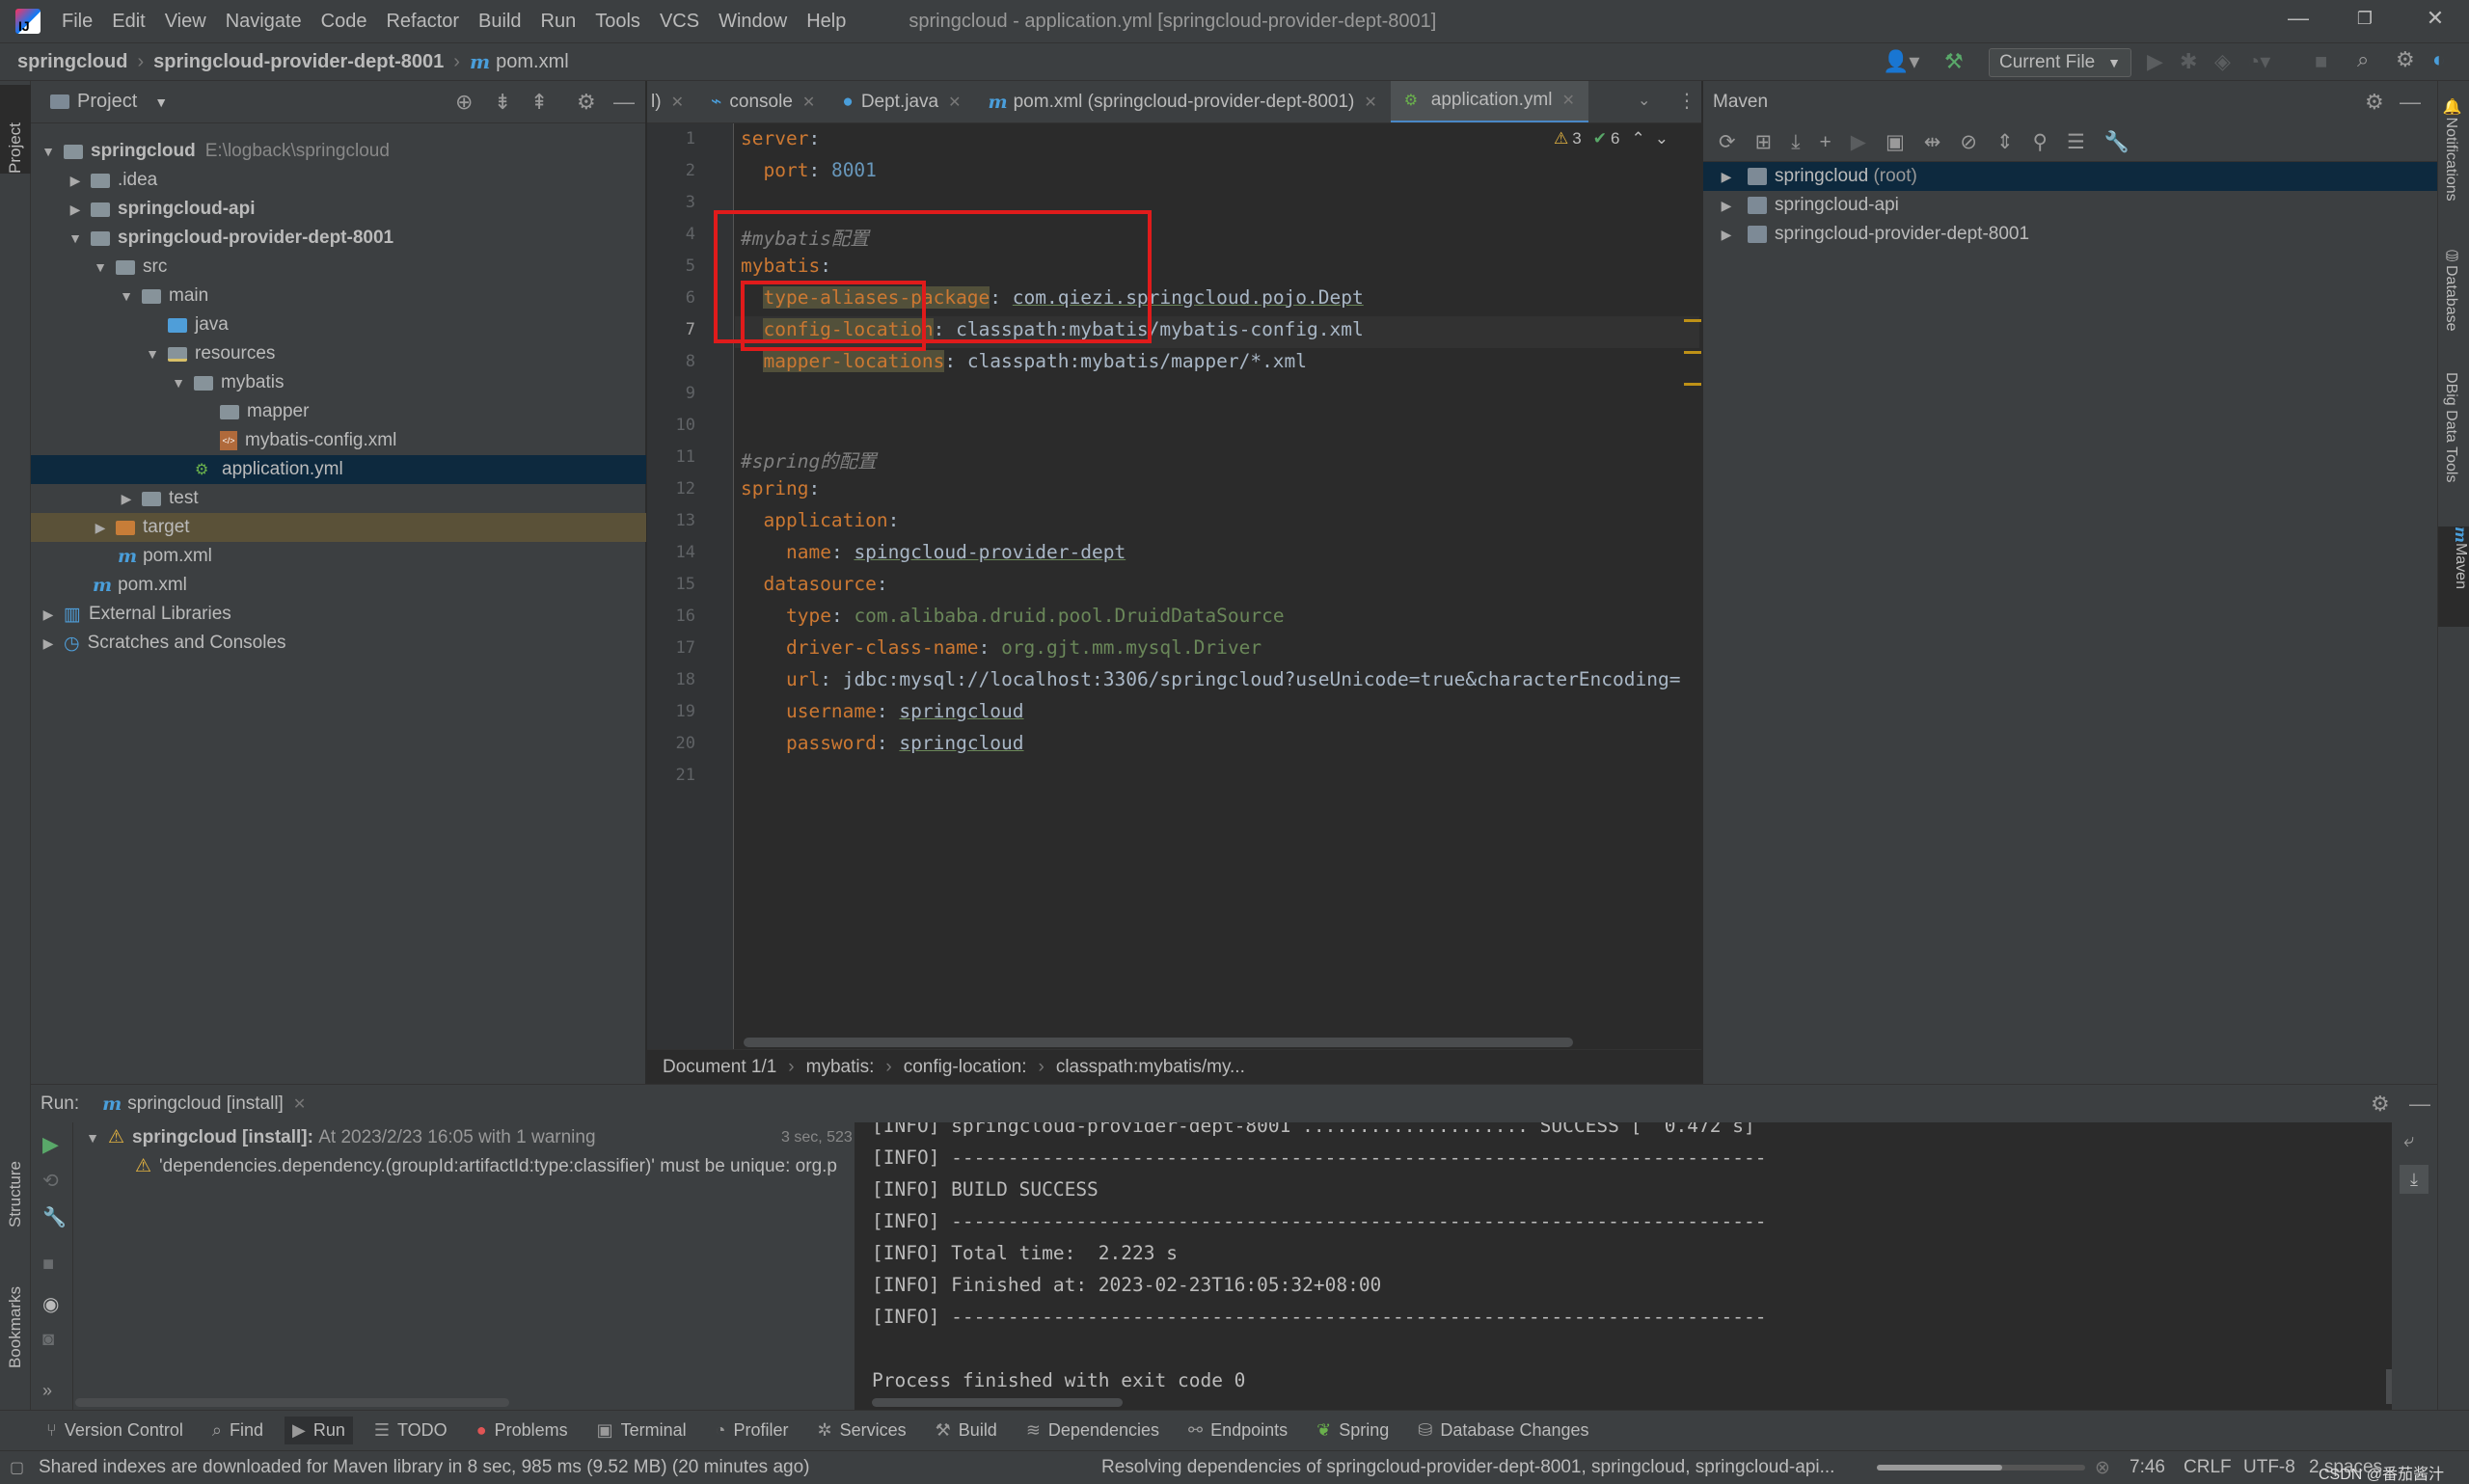 The width and height of the screenshot is (2469, 1484). Describe the element at coordinates (2076, 142) in the screenshot. I see `expand-icon: ☰` at that location.